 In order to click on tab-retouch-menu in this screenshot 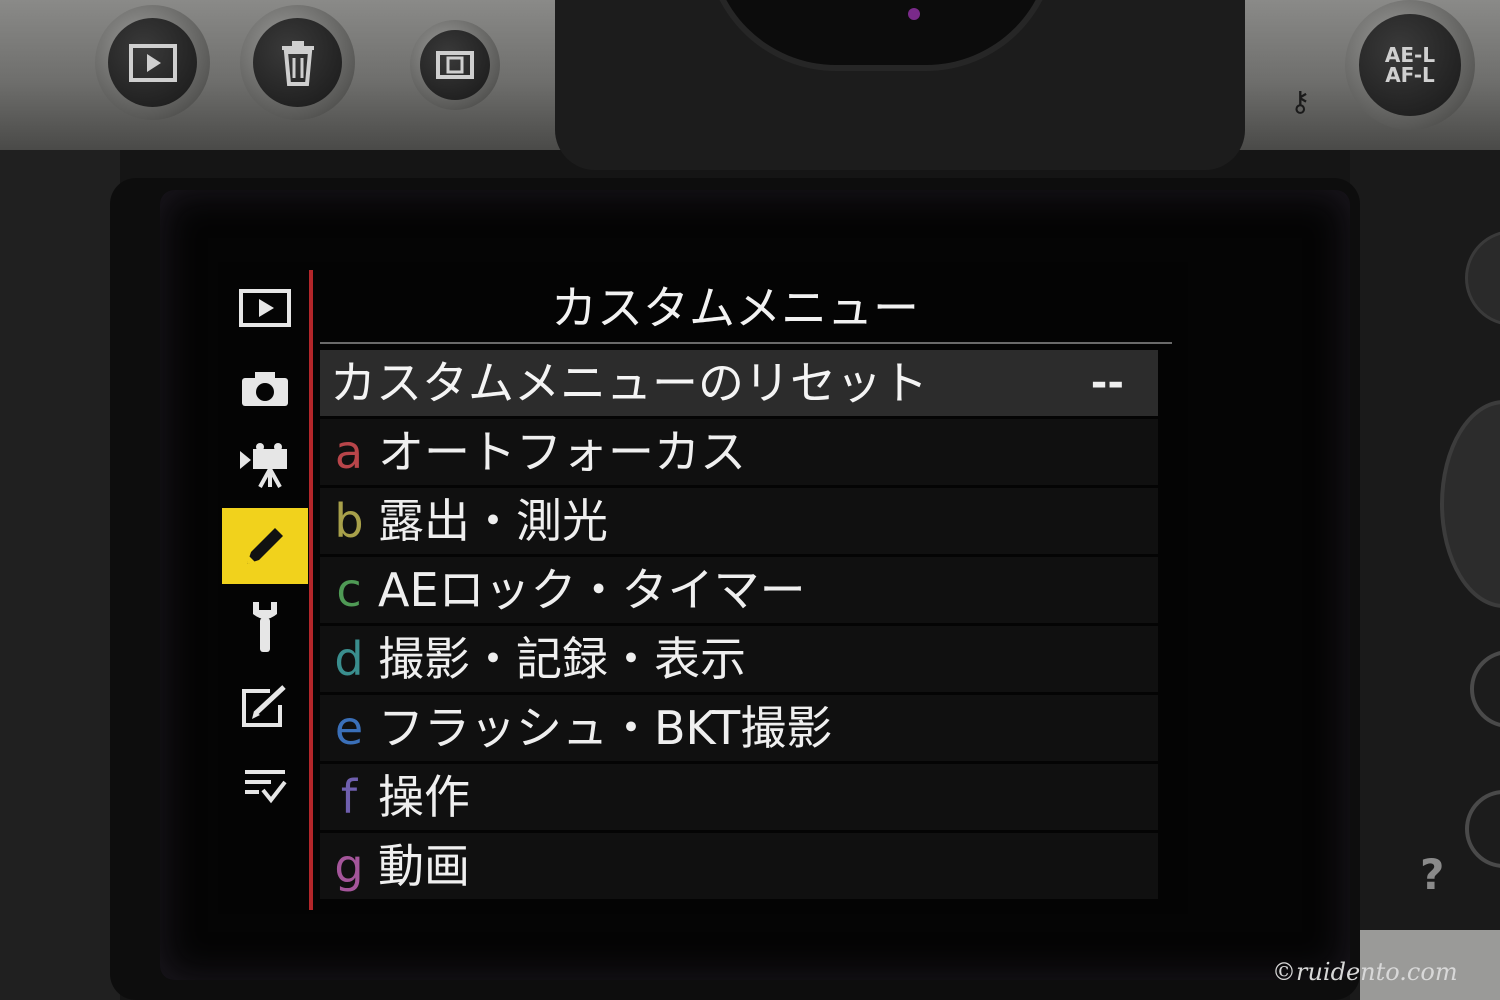, I will do `click(265, 706)`.